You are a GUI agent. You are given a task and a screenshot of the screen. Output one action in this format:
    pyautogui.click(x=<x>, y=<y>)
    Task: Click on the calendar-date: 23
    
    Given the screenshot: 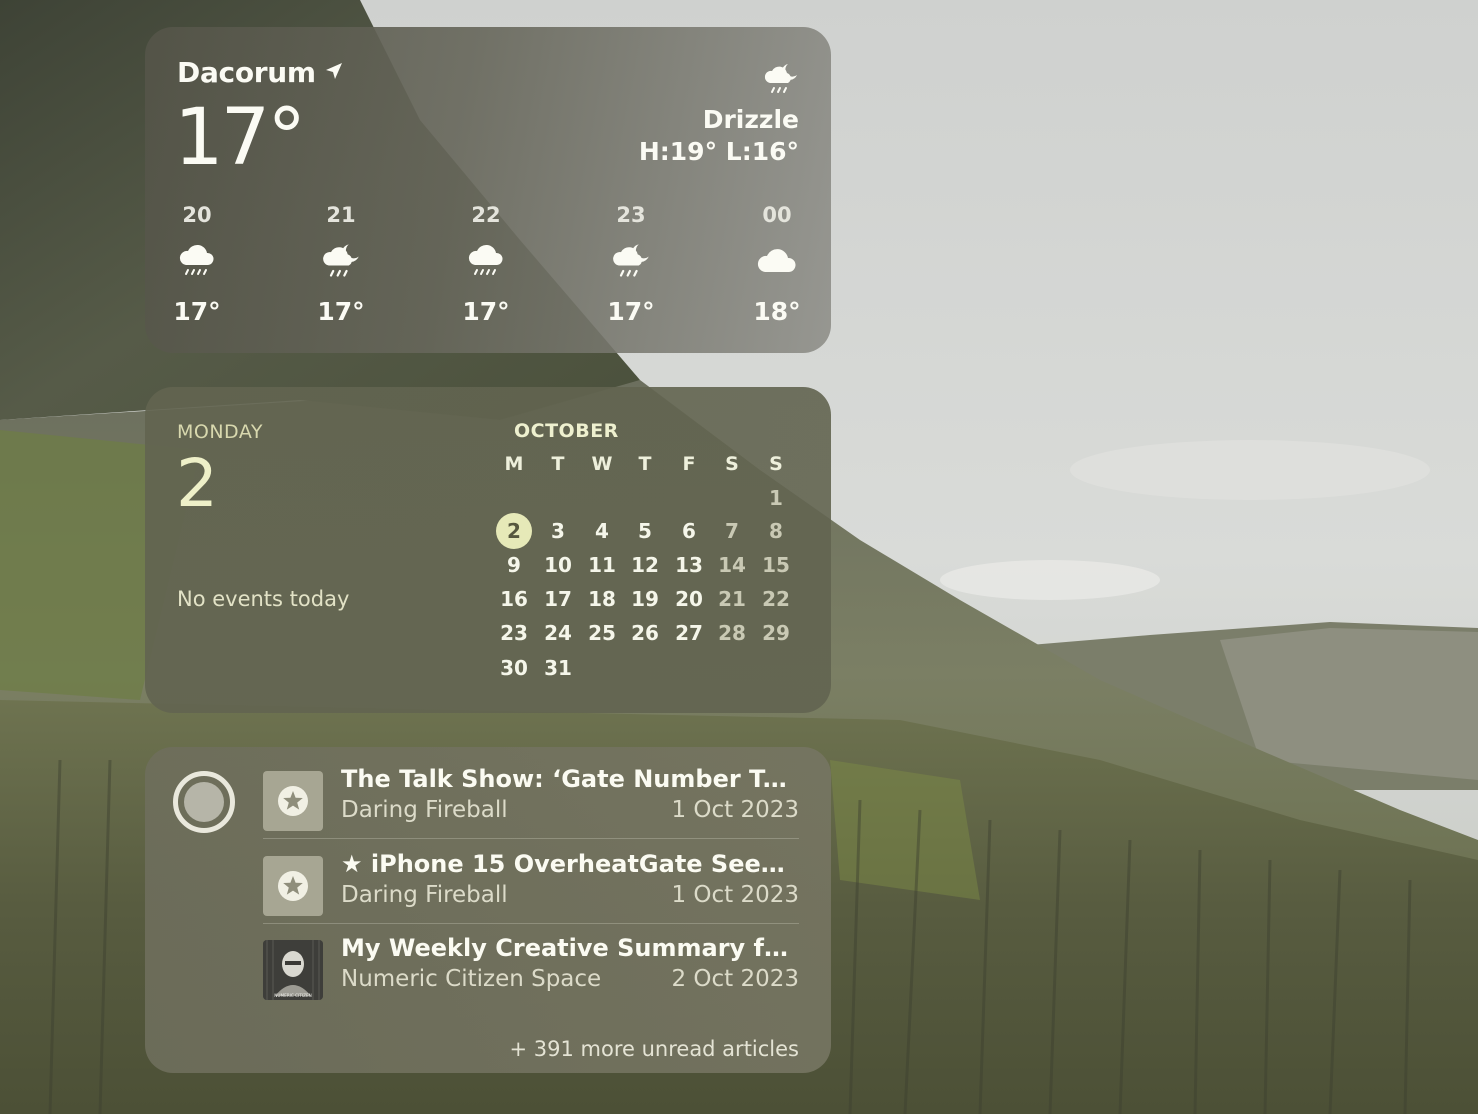 What is the action you would take?
    pyautogui.click(x=514, y=633)
    